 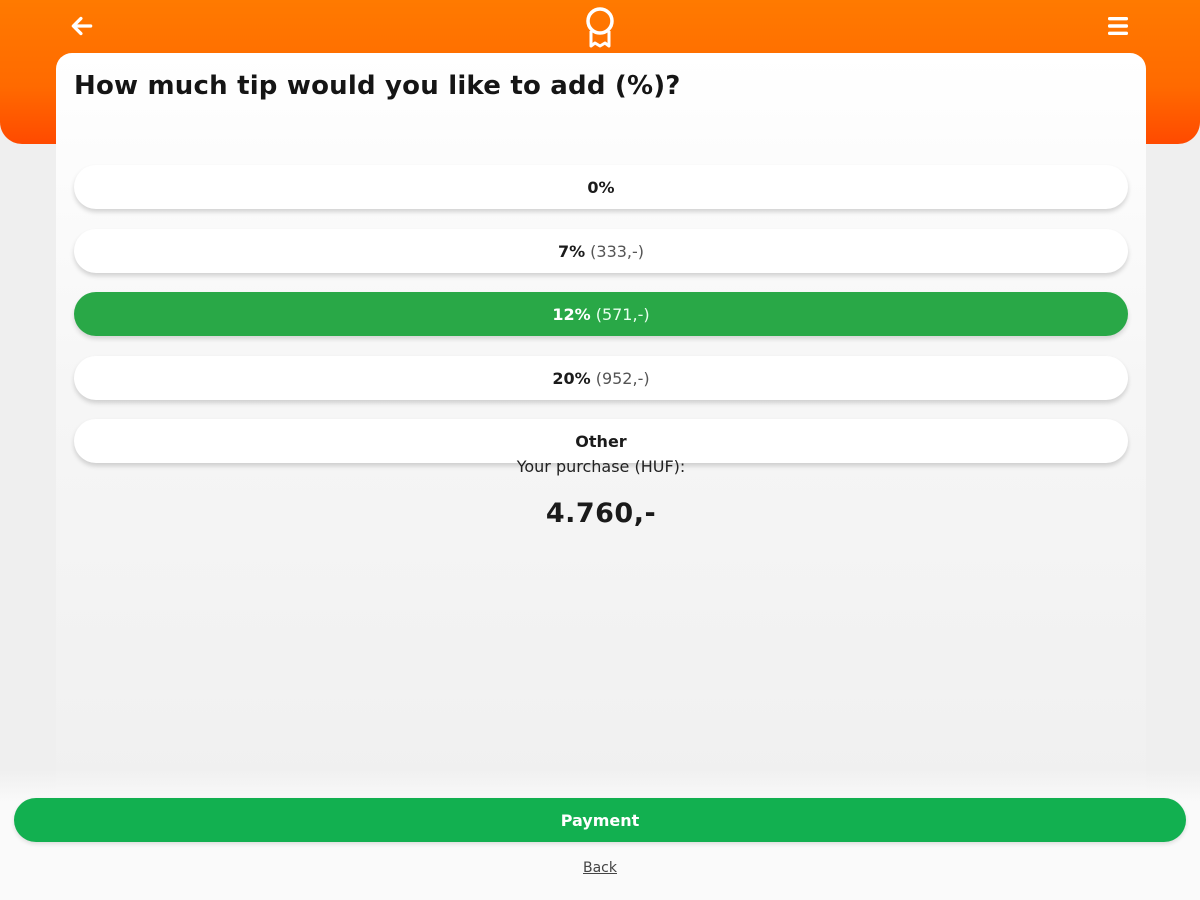 What do you see at coordinates (571, 314) in the screenshot?
I see `option-percent: 12%` at bounding box center [571, 314].